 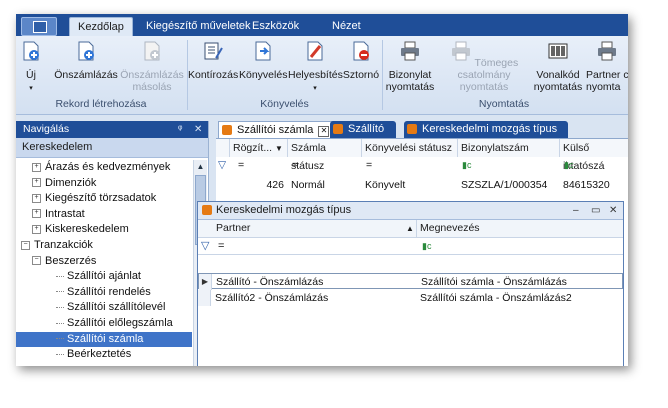 I want to click on tree-item: + Kiegészítő törzsadatok, so click(x=104, y=199).